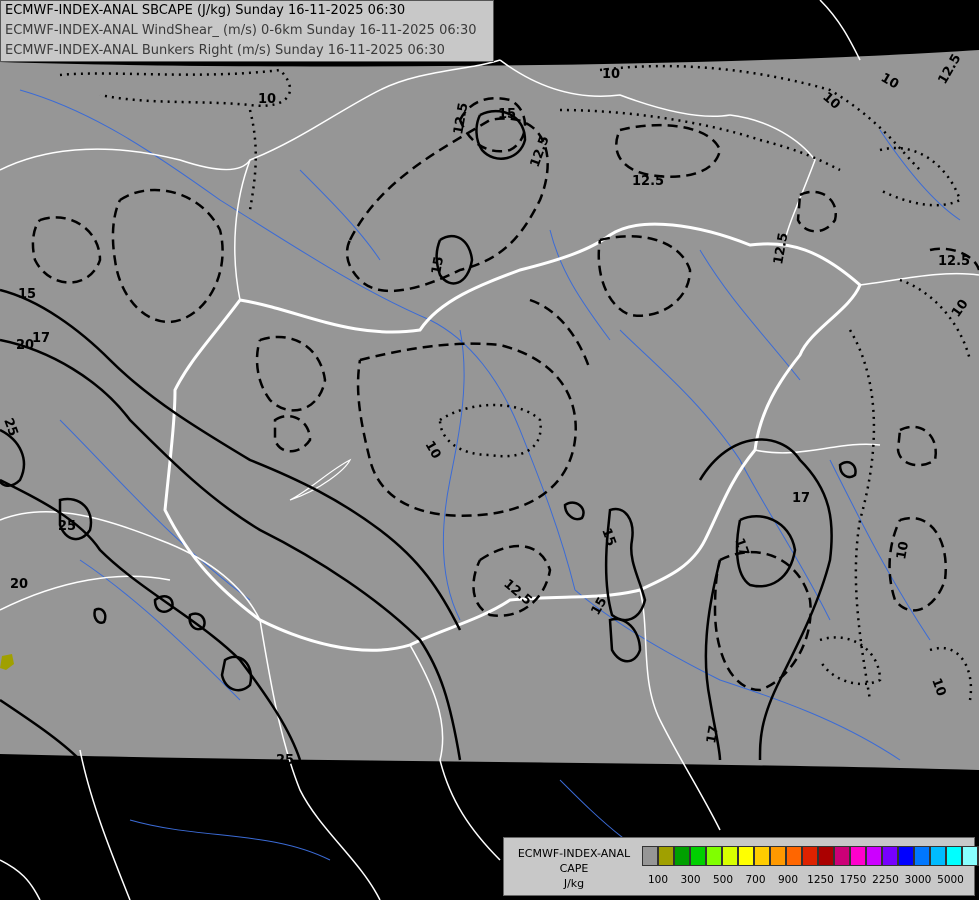 The width and height of the screenshot is (979, 900). I want to click on legend-tick-label: 500, so click(723, 880).